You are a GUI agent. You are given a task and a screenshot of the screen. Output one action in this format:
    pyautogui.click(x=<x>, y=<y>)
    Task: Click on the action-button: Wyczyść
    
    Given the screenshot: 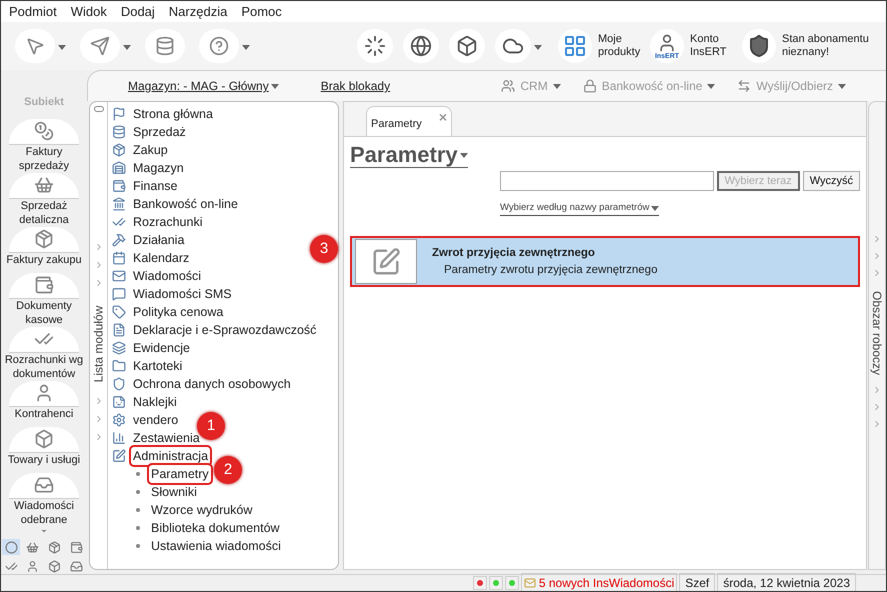 What is the action you would take?
    pyautogui.click(x=831, y=181)
    